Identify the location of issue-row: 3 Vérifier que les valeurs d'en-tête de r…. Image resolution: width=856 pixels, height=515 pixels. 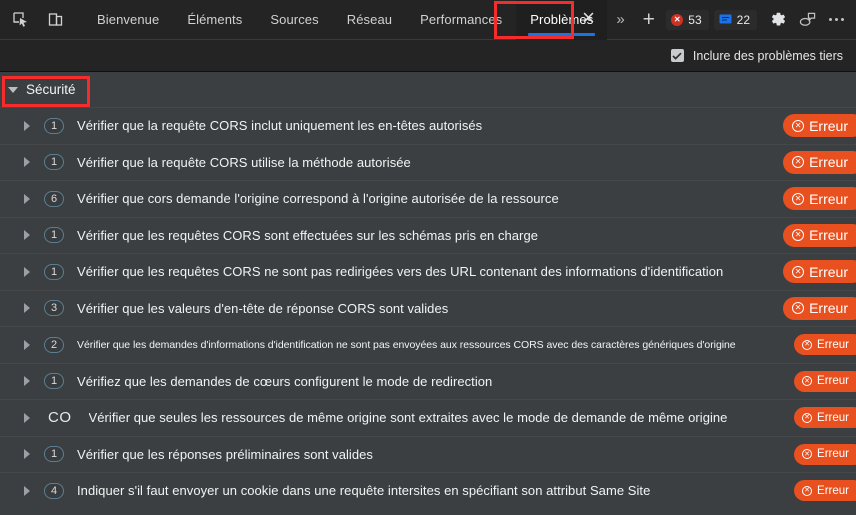
(428, 308).